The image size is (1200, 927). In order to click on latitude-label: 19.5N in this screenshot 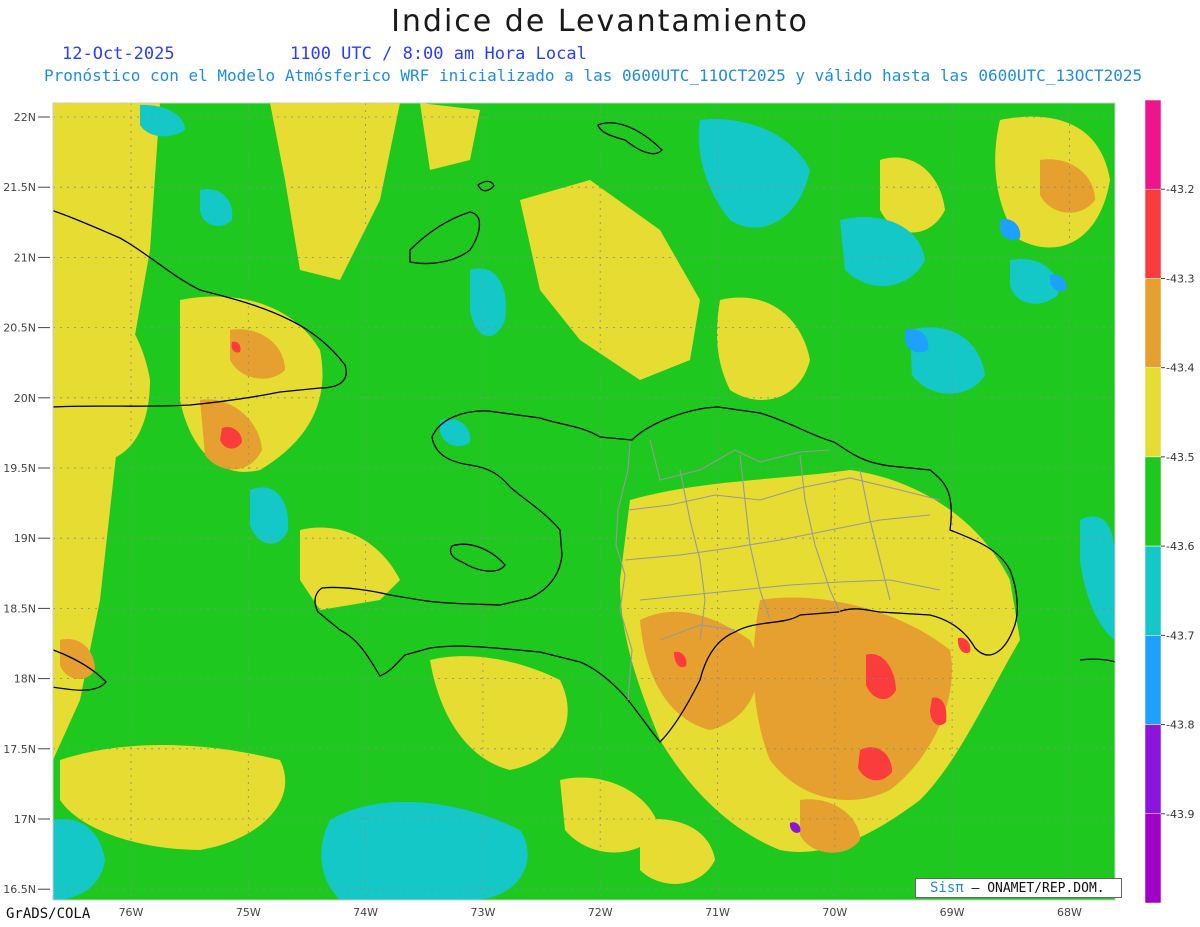, I will do `click(19, 468)`.